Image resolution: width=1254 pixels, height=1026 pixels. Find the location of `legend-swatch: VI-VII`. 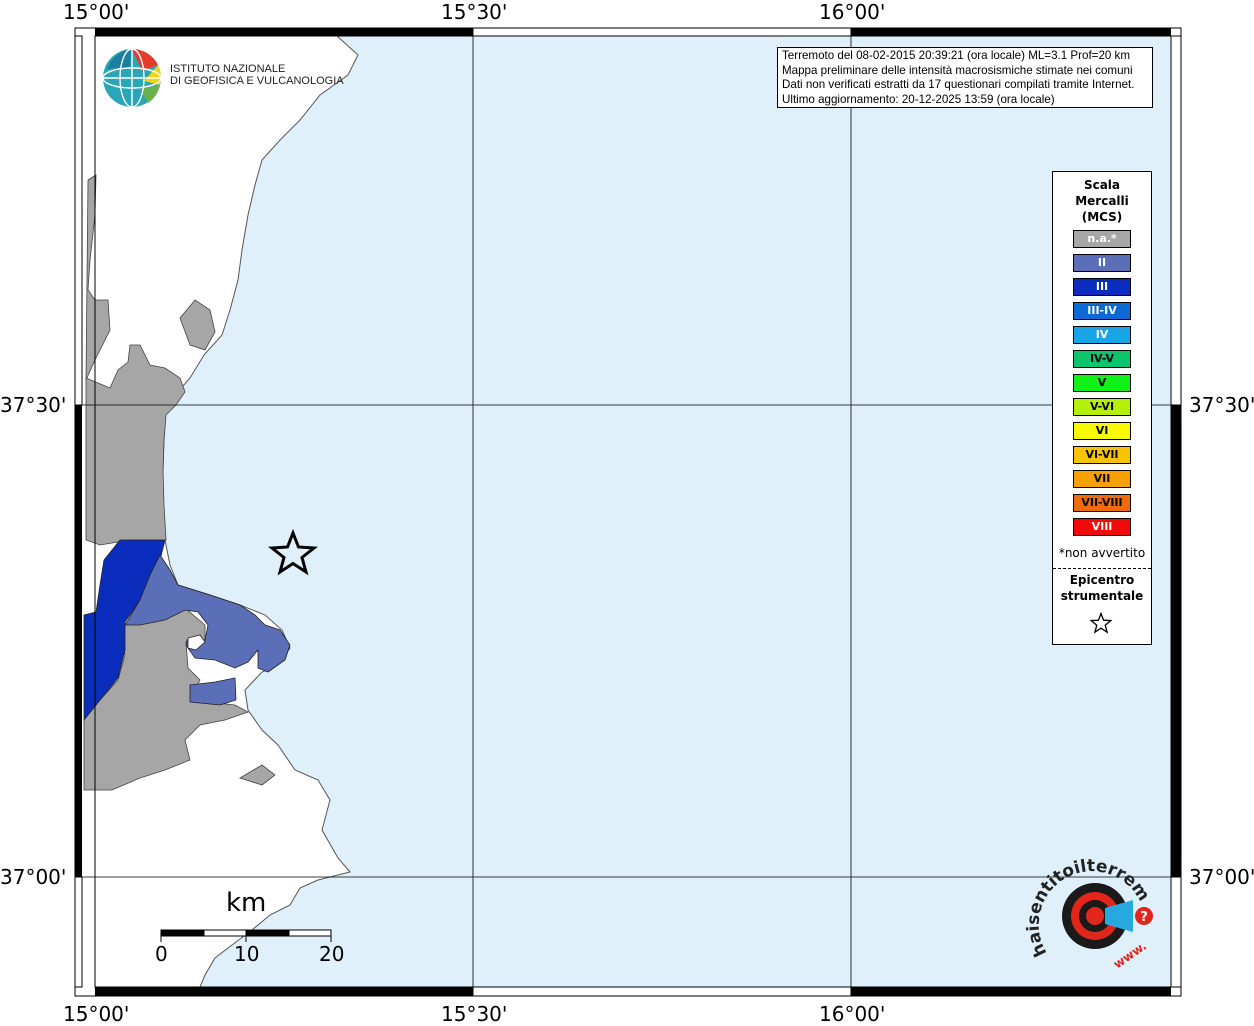

legend-swatch: VI-VII is located at coordinates (1102, 455).